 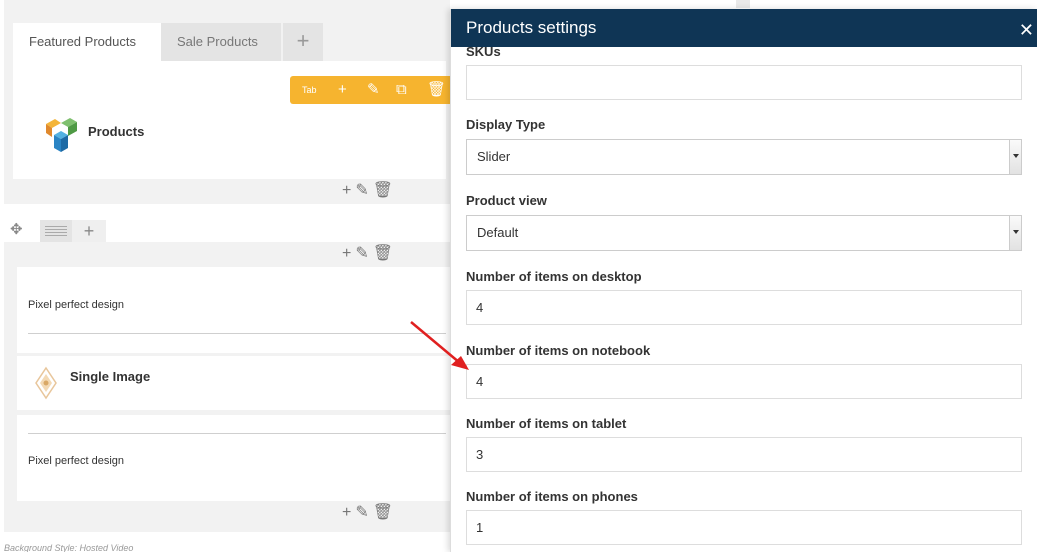 What do you see at coordinates (1026, 30) in the screenshot?
I see `close-icon: ✕` at bounding box center [1026, 30].